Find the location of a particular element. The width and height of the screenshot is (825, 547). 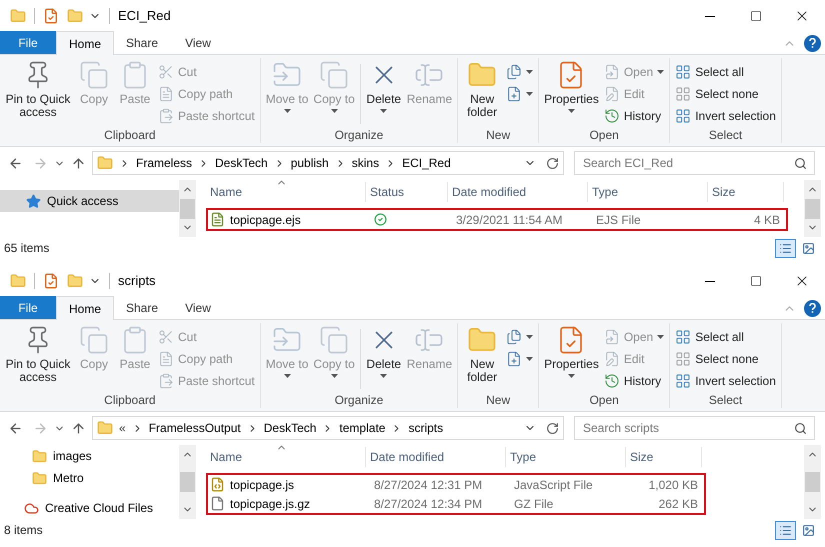

file-row: topicpage.js 8/27/2024 12:31 PM JavaScript File 1,020 KB is located at coordinates (456, 484).